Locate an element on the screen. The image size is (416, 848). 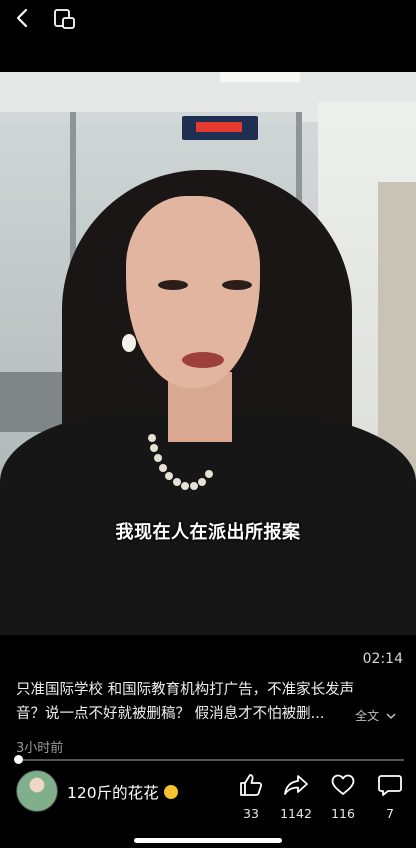
post-time: 3小时前 is located at coordinates (40, 748).